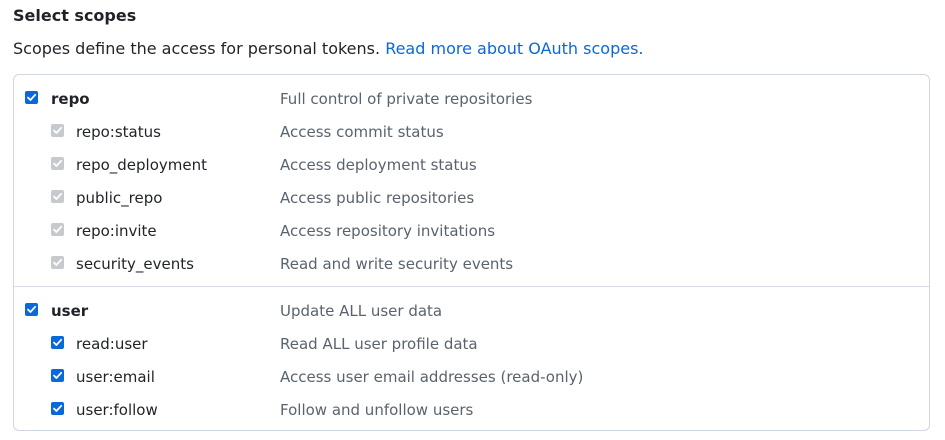 The height and width of the screenshot is (440, 945). I want to click on scope-name: repo_deployment, so click(141, 165).